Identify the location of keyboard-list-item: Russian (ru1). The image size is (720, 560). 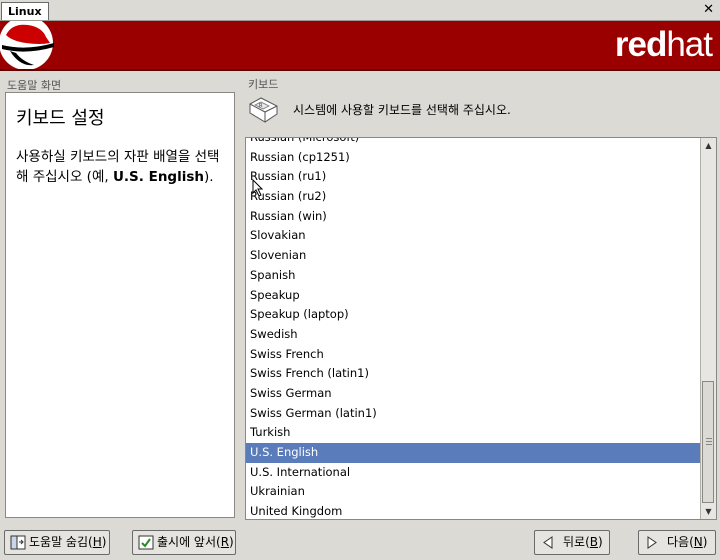
(473, 177).